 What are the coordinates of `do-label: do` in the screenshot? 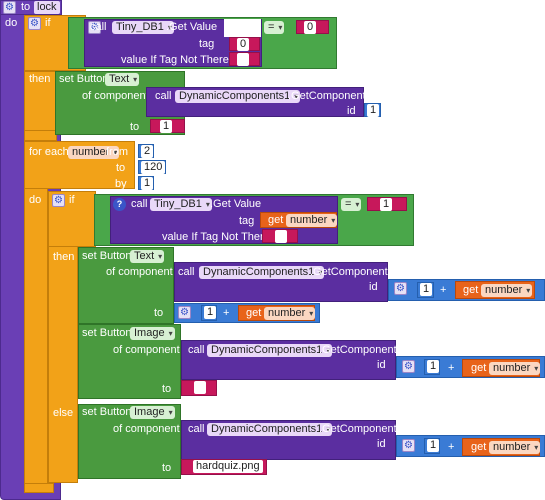 It's located at (35, 200).